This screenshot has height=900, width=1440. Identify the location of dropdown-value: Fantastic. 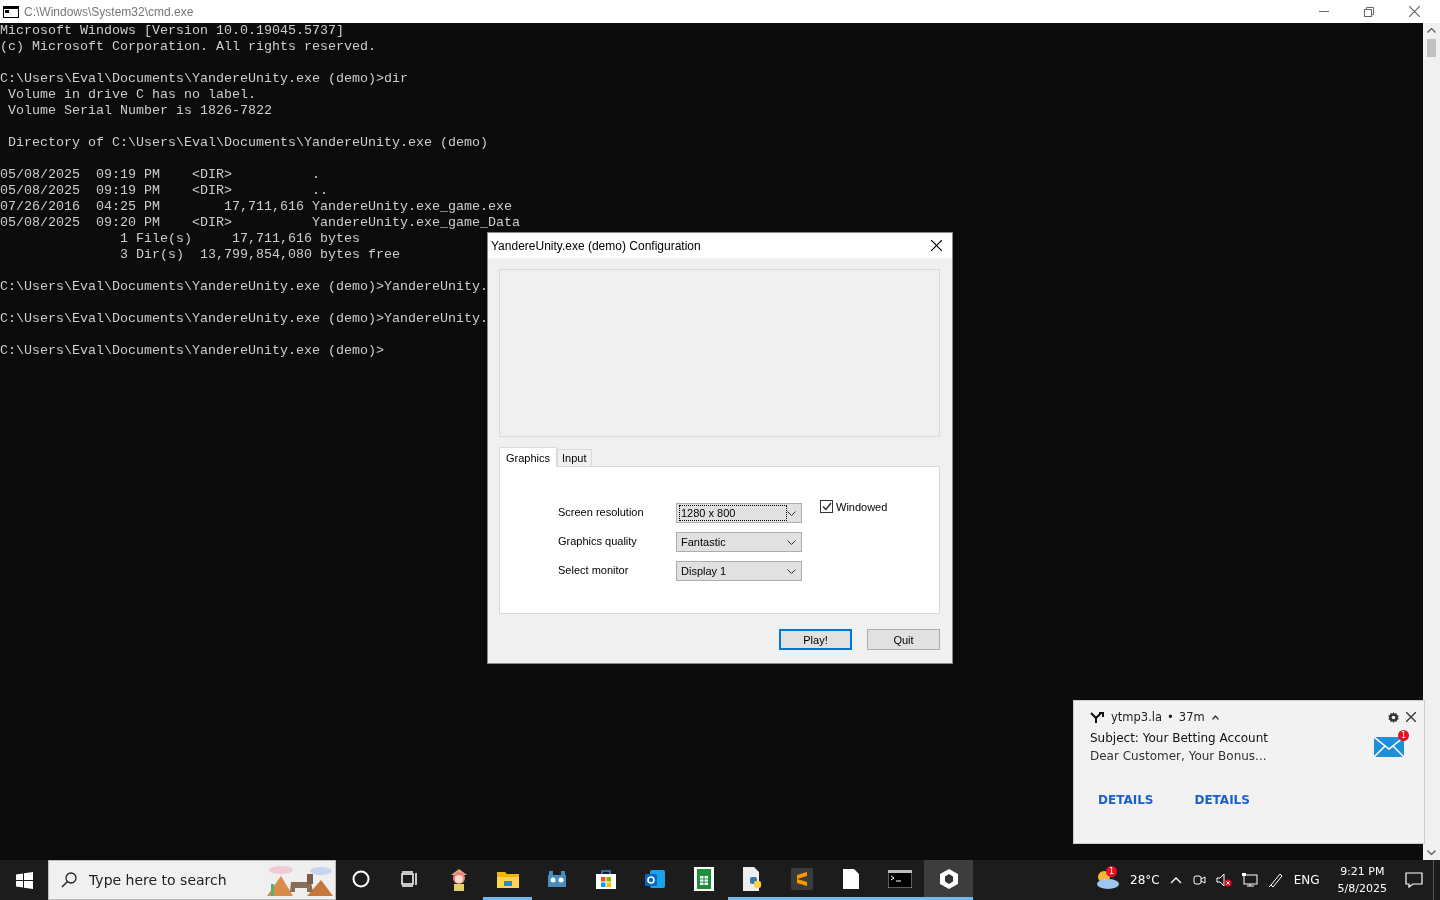
(703, 542).